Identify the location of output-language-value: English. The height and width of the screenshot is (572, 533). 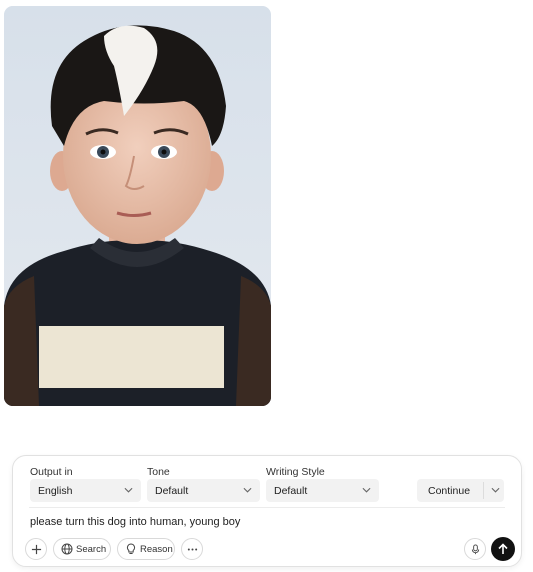
(55, 491).